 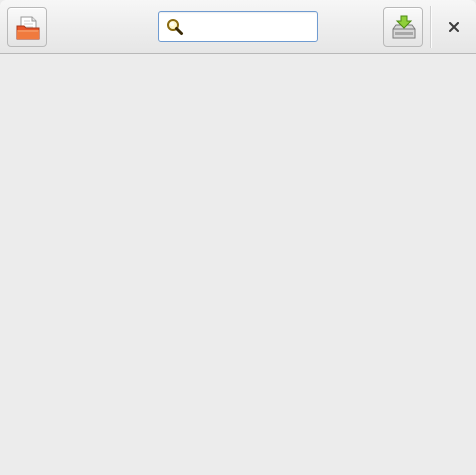 I want to click on search-field, so click(x=238, y=26).